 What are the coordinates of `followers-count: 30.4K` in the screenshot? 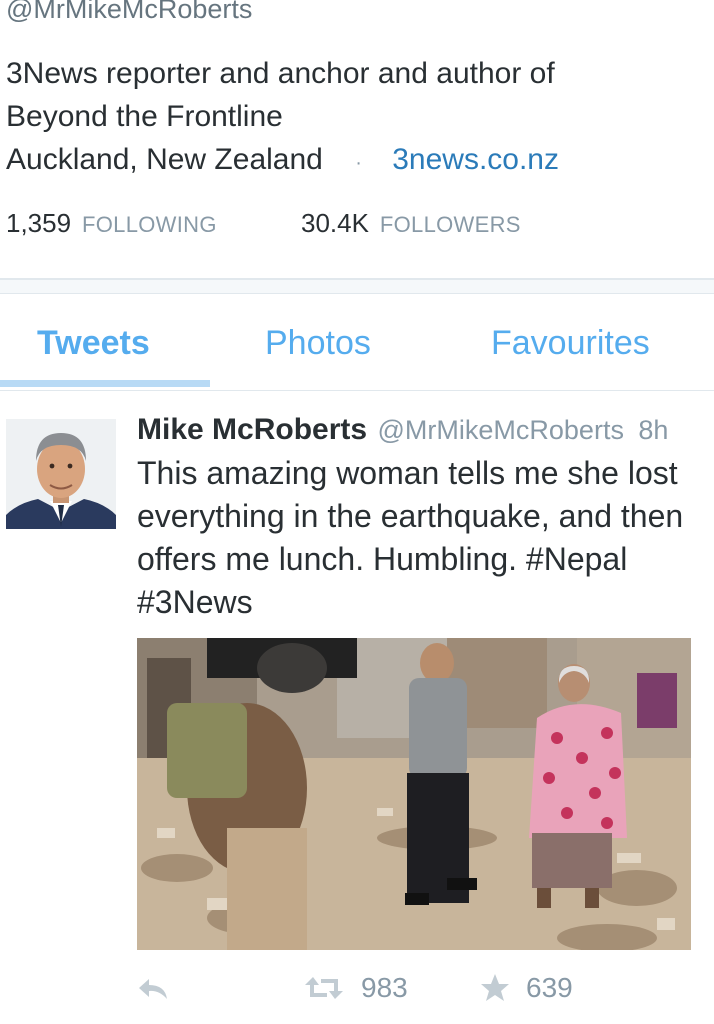 It's located at (335, 223).